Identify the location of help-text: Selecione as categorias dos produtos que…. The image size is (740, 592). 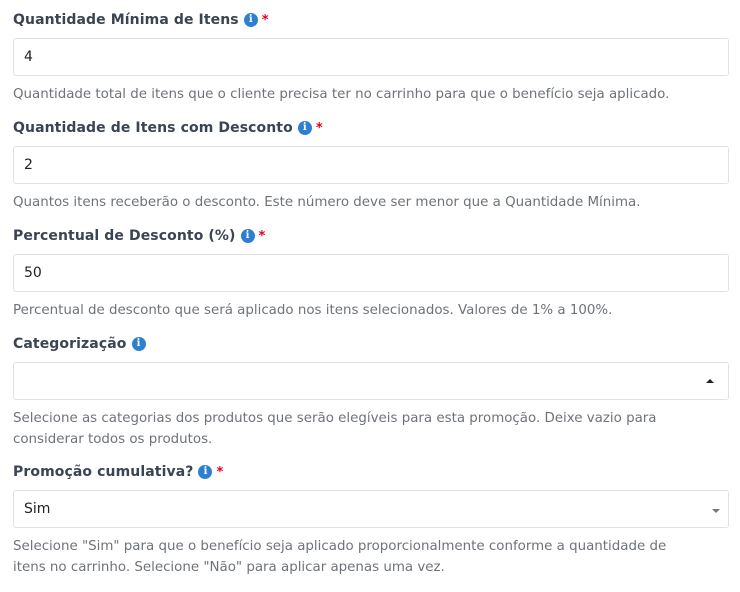
(371, 429).